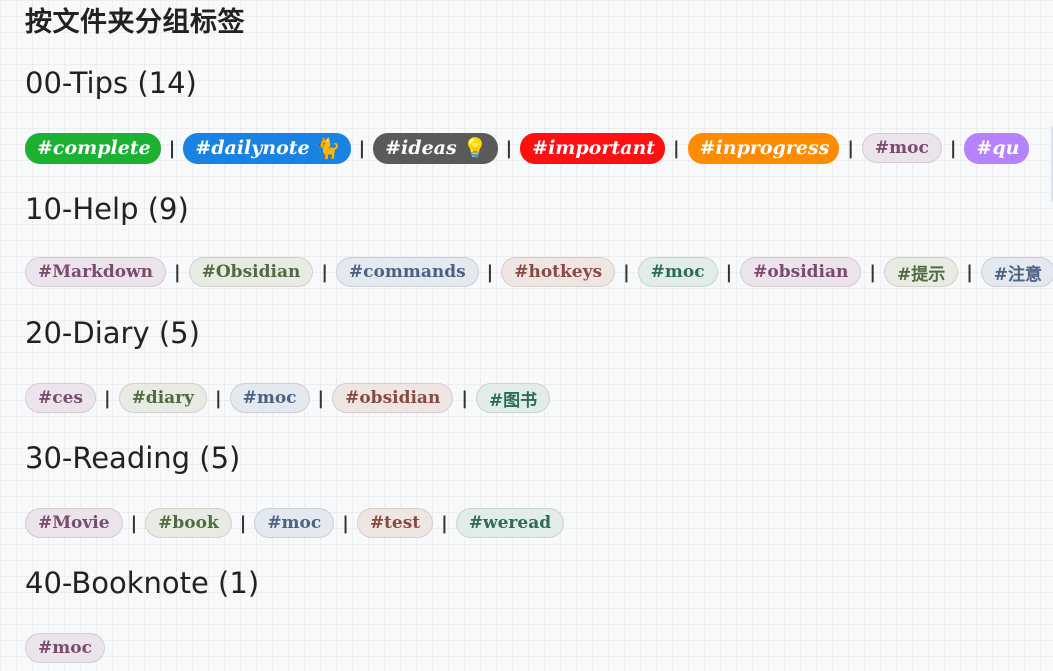 The image size is (1053, 671). I want to click on tag-ideas: #ideas 💡, so click(435, 148).